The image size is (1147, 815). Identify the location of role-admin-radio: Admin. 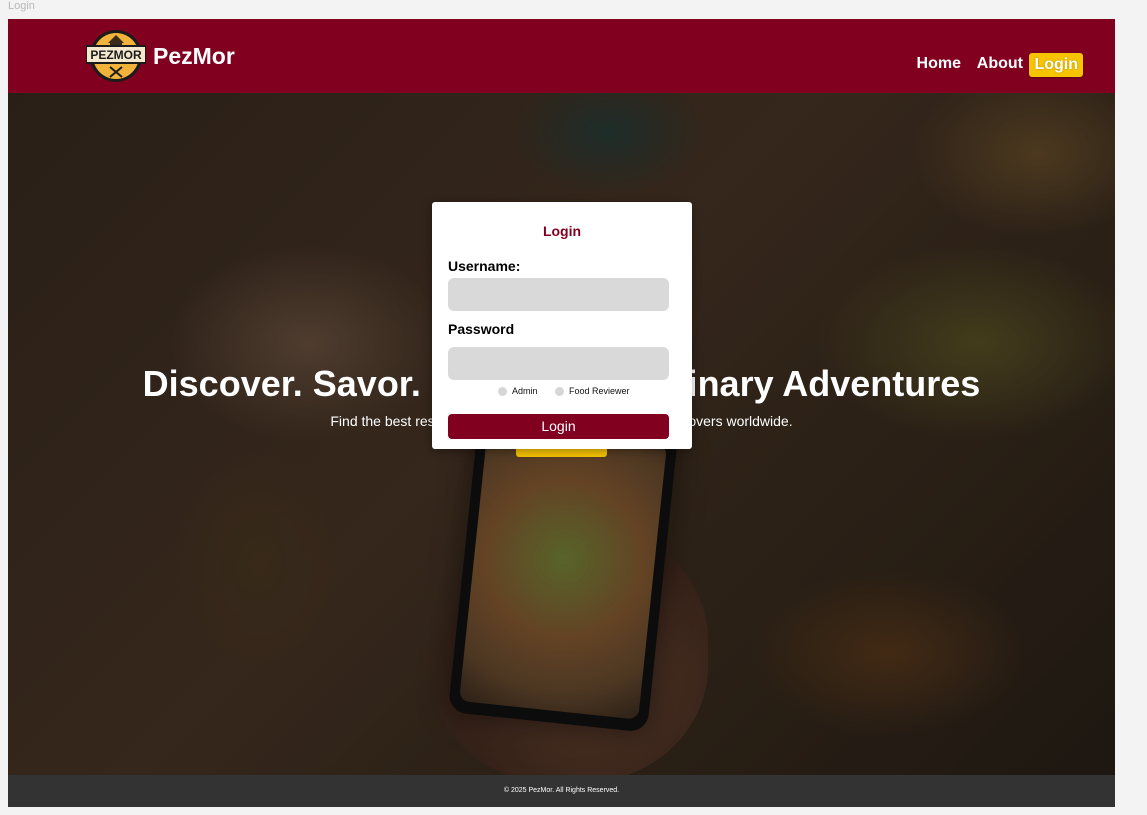
(518, 391).